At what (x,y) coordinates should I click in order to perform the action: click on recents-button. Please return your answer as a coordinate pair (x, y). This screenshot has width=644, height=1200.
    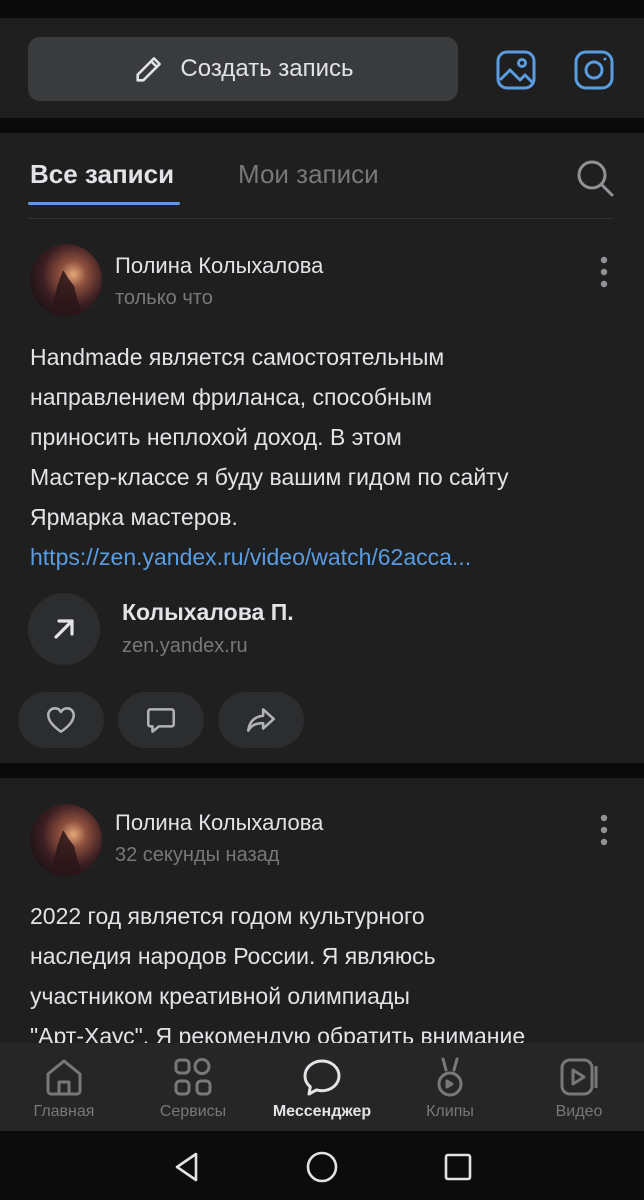
    Looking at the image, I should click on (458, 1167).